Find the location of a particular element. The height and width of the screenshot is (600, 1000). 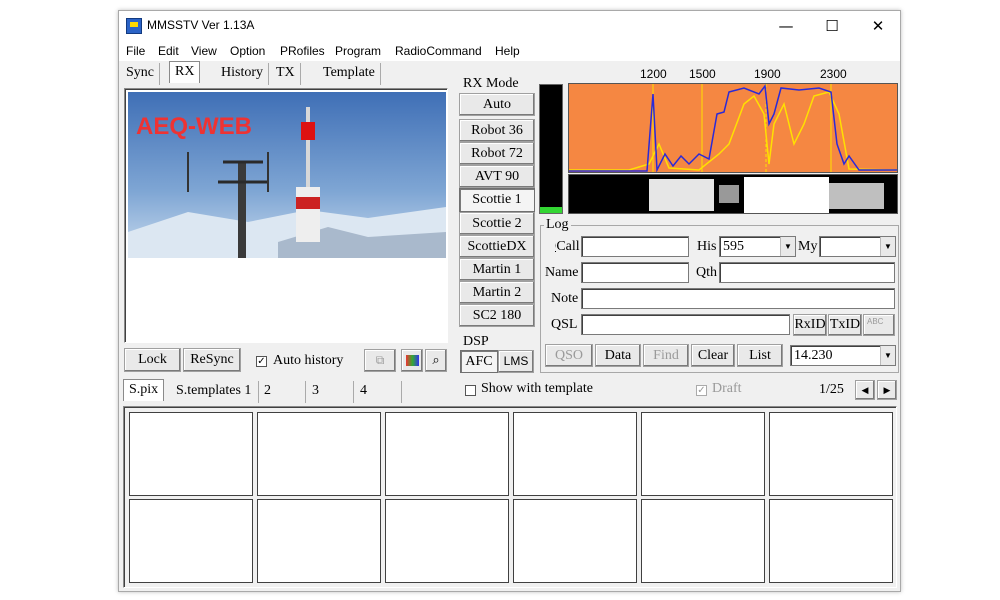

his-label: His is located at coordinates (707, 246).